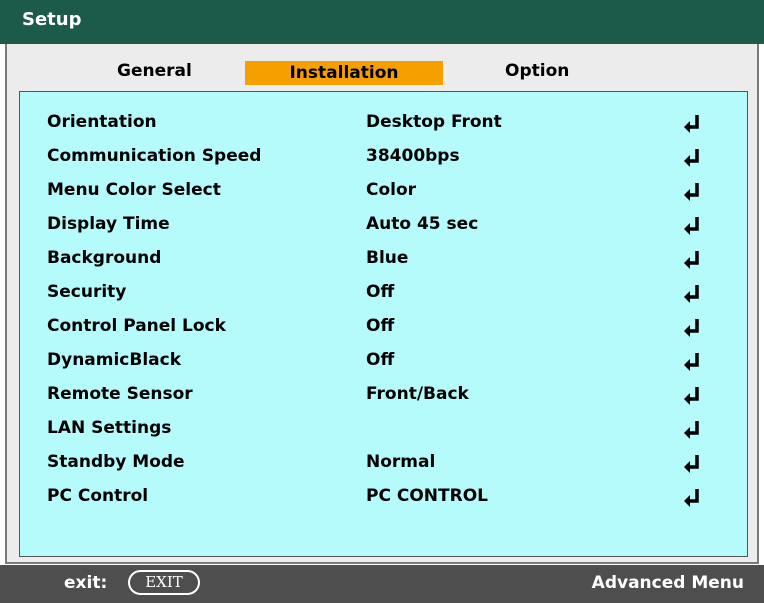 Image resolution: width=764 pixels, height=603 pixels. Describe the element at coordinates (383, 429) in the screenshot. I see `setting-row-lan-settings: LAN Settings` at that location.